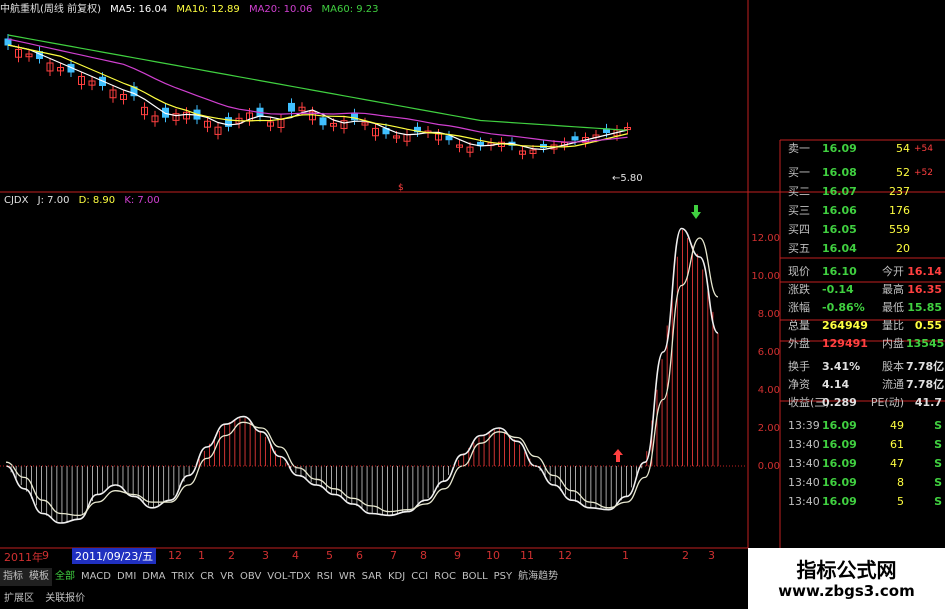 Image resolution: width=945 pixels, height=609 pixels. Describe the element at coordinates (864, 326) in the screenshot. I see `quote-row: 总量 264949 量比 0.55` at that location.